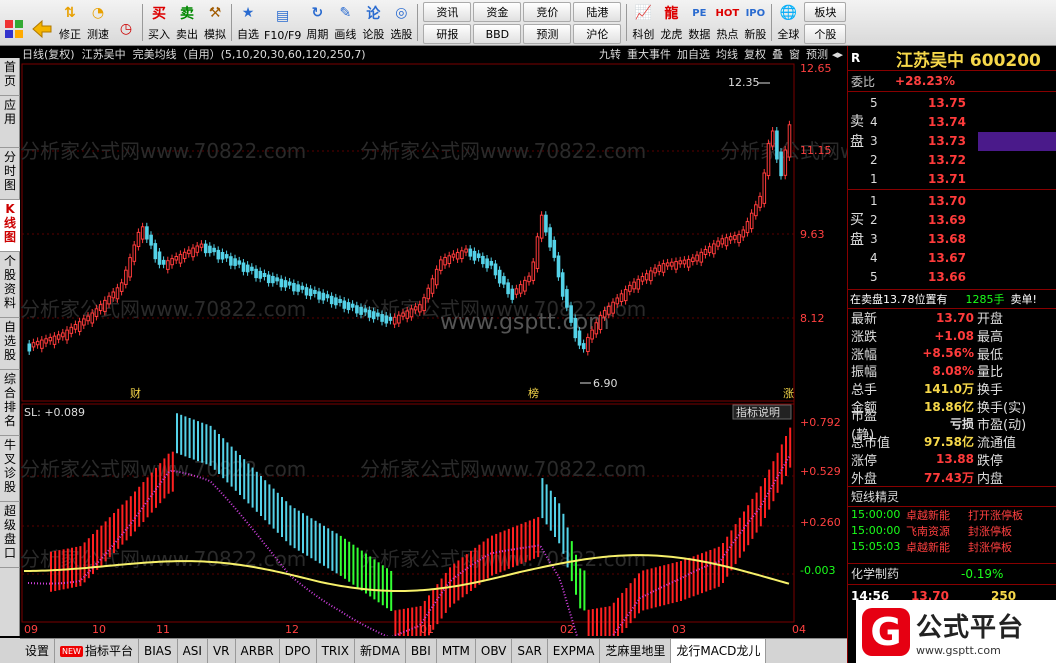  Describe the element at coordinates (693, 55) in the screenshot. I see `hdr-add-watch: 加自选` at that location.